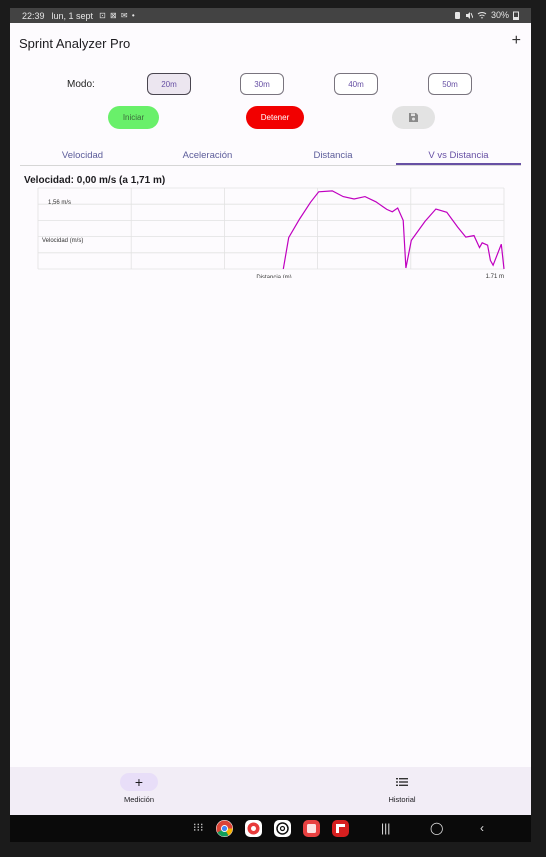 The image size is (546, 857). I want to click on notification-icons: ⊡ ⊠ ✉ •, so click(117, 15).